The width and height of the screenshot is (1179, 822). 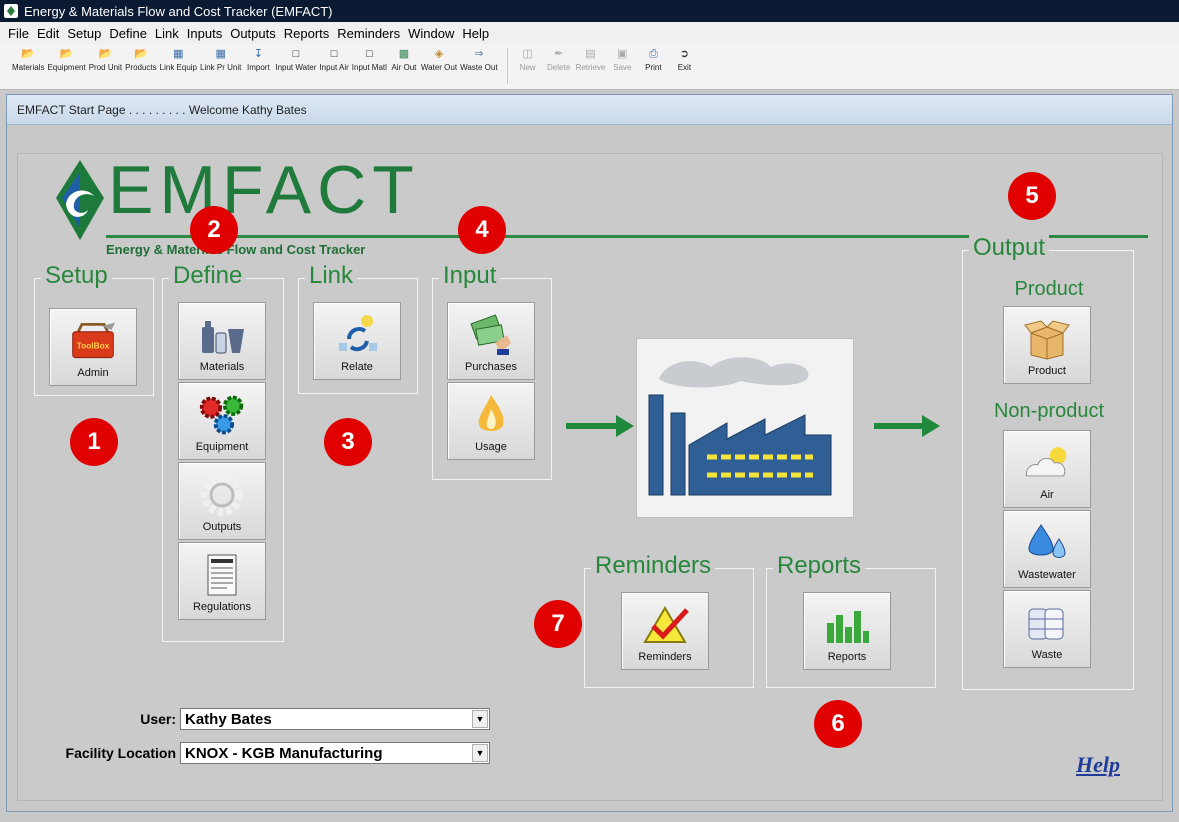 I want to click on toolbox-icon: ToolBox, so click(x=93, y=341).